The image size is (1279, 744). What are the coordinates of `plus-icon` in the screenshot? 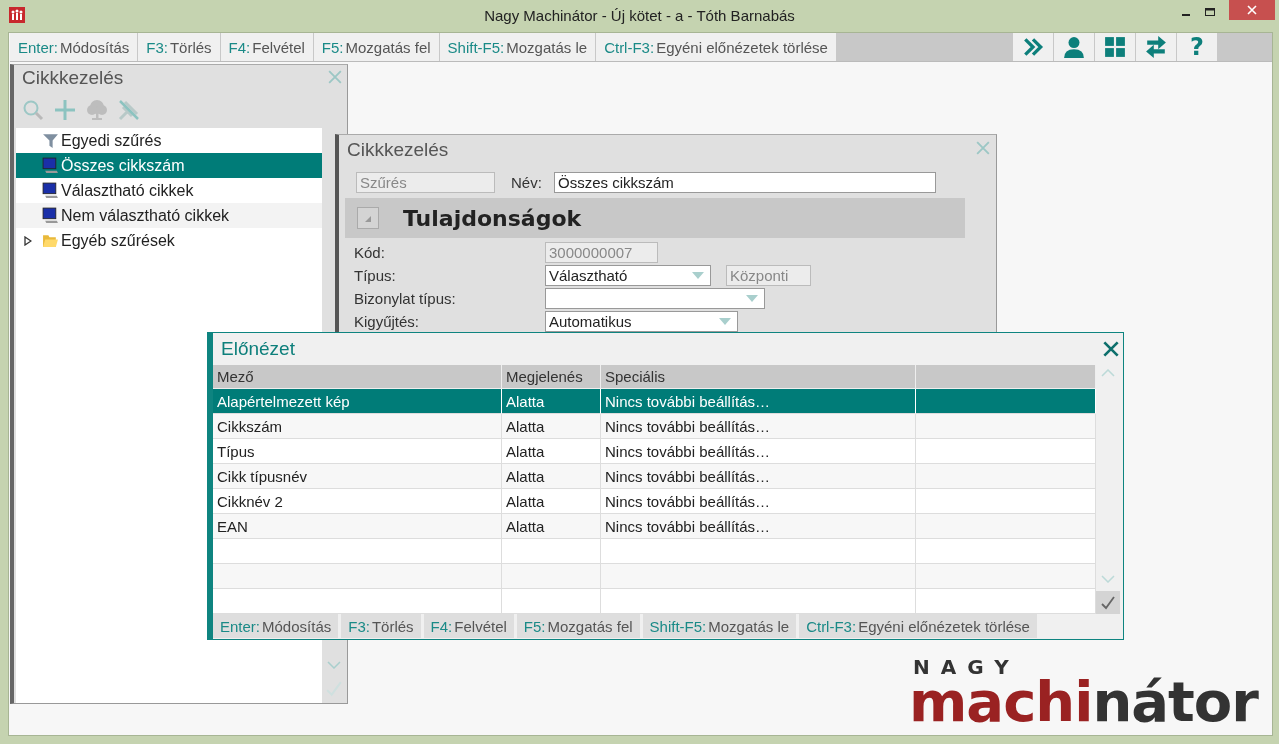 It's located at (65, 110).